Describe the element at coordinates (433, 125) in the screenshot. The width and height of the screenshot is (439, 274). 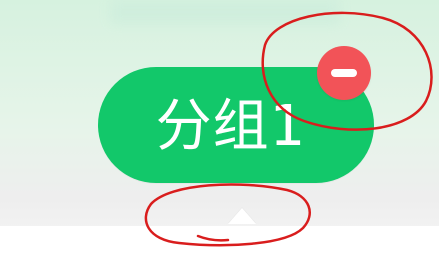
I see `right-partial-chip` at that location.